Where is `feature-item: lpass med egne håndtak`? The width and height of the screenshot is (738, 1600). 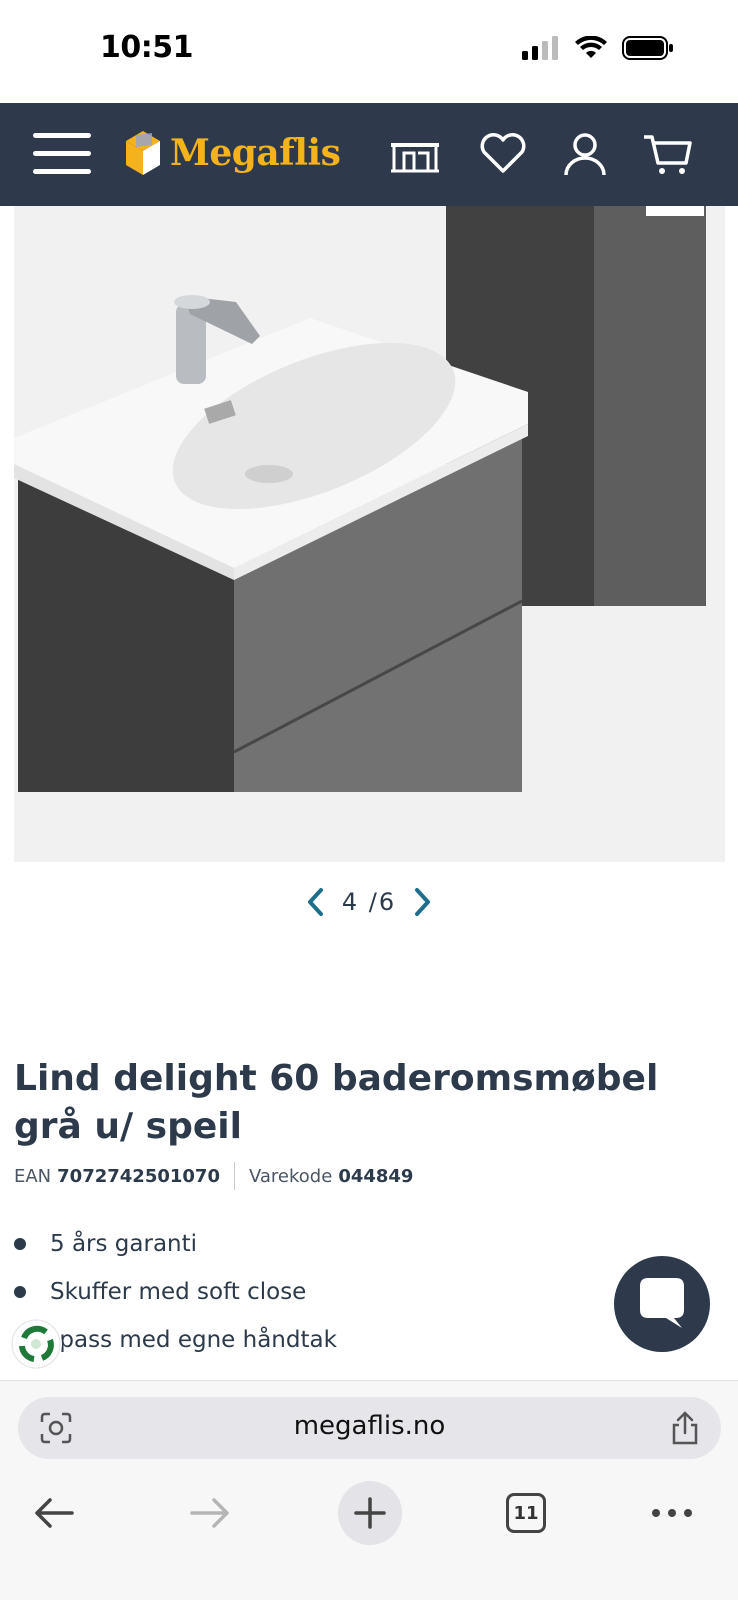
feature-item: lpass med egne håndtak is located at coordinates (195, 1340).